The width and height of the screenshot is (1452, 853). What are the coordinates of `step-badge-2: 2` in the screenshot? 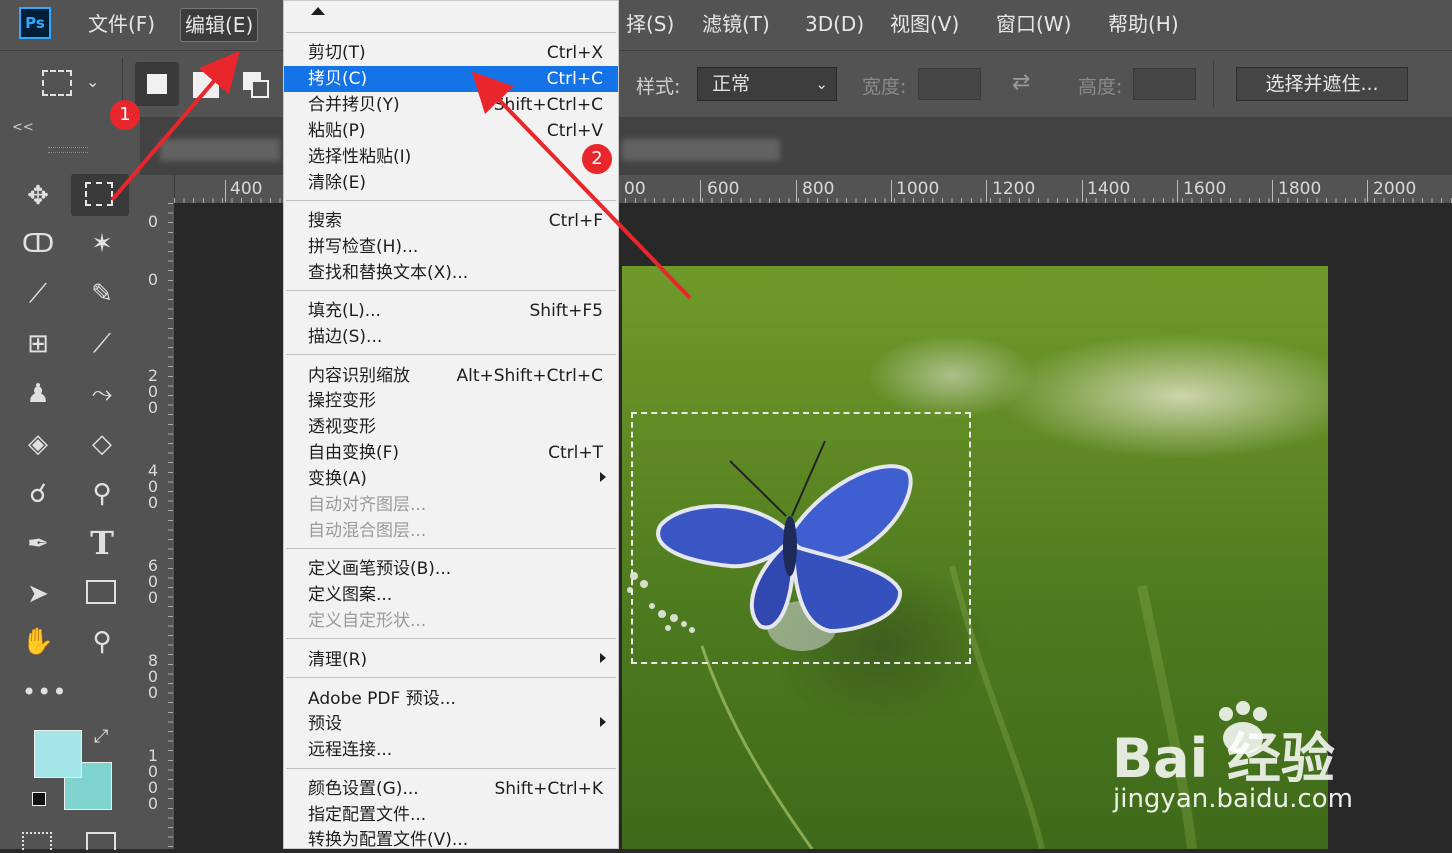 It's located at (597, 159).